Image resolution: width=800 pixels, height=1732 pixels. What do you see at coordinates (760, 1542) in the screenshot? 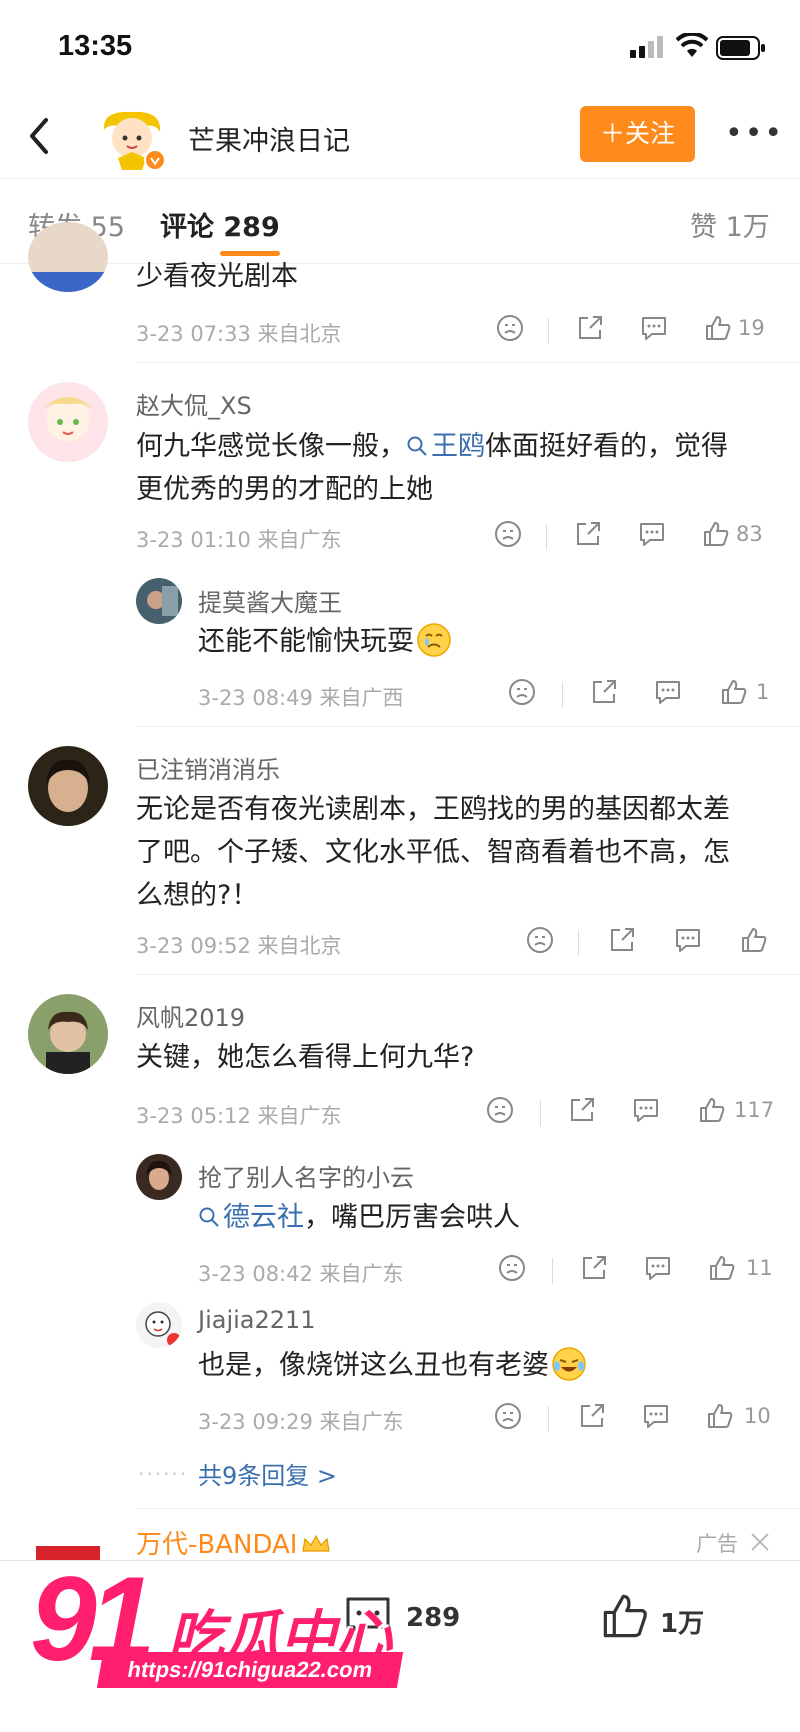
I see `close-icon` at bounding box center [760, 1542].